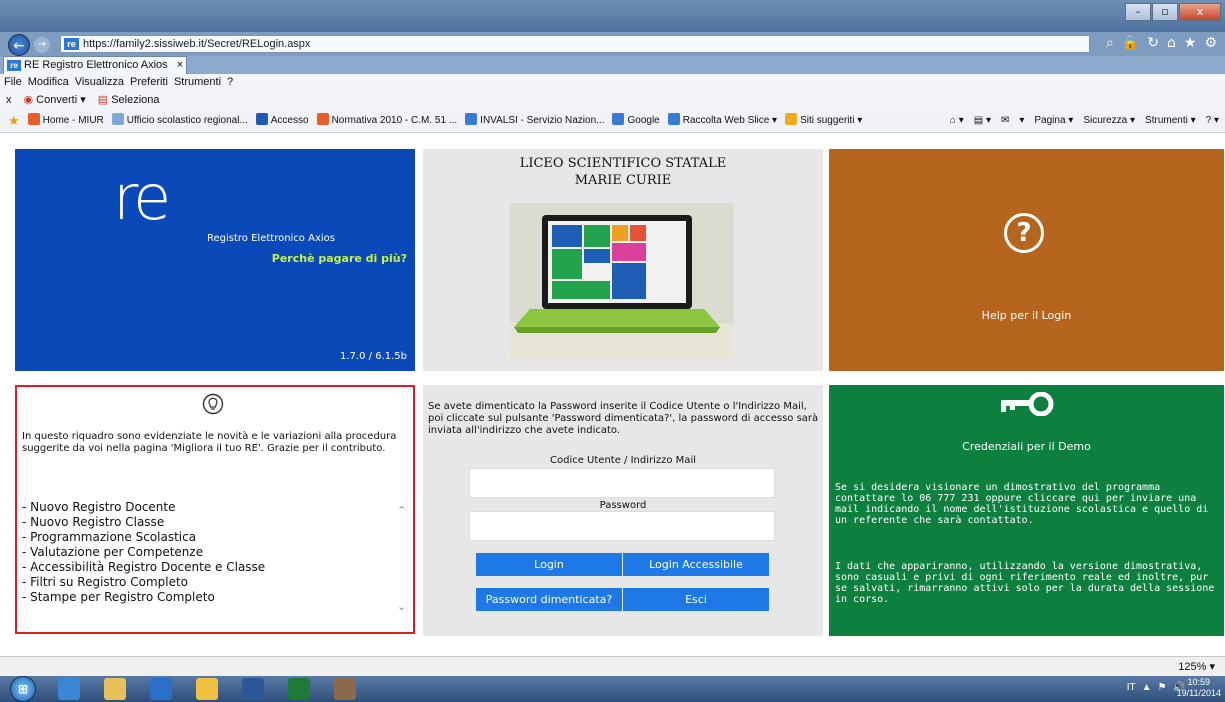  I want to click on refresh-icon: ↻, so click(1153, 43).